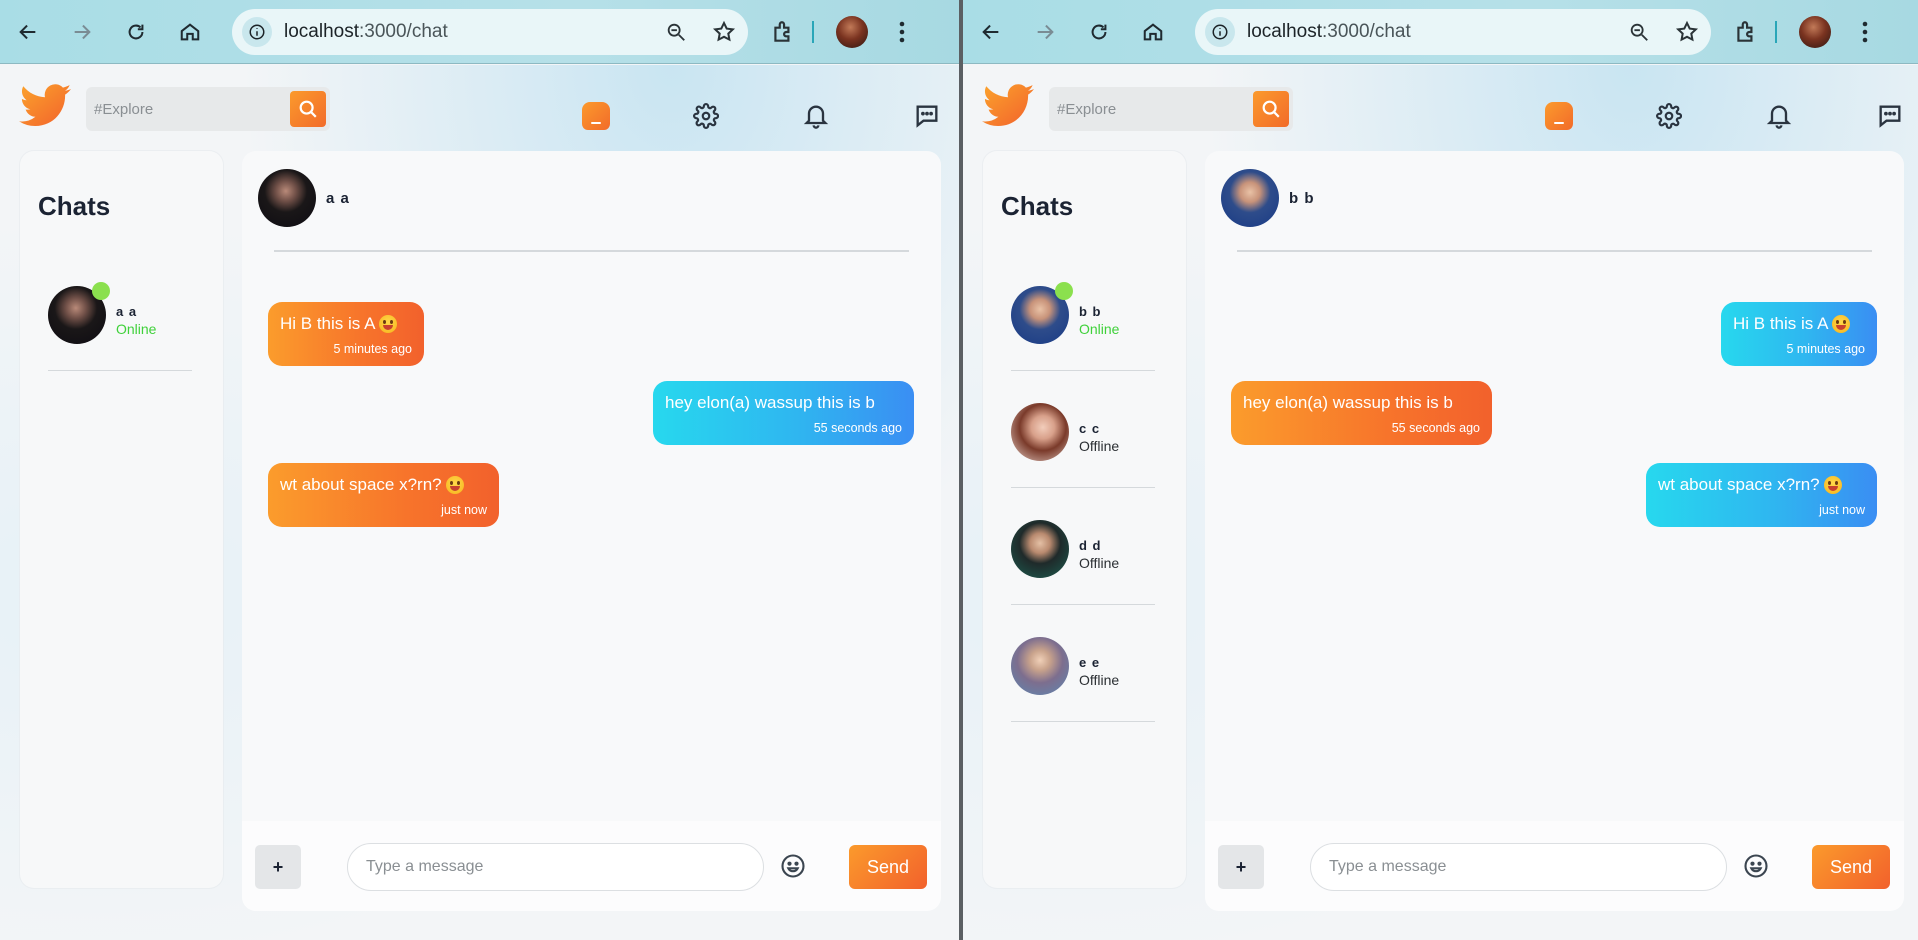 This screenshot has width=1918, height=940. I want to click on header-divider, so click(591, 251).